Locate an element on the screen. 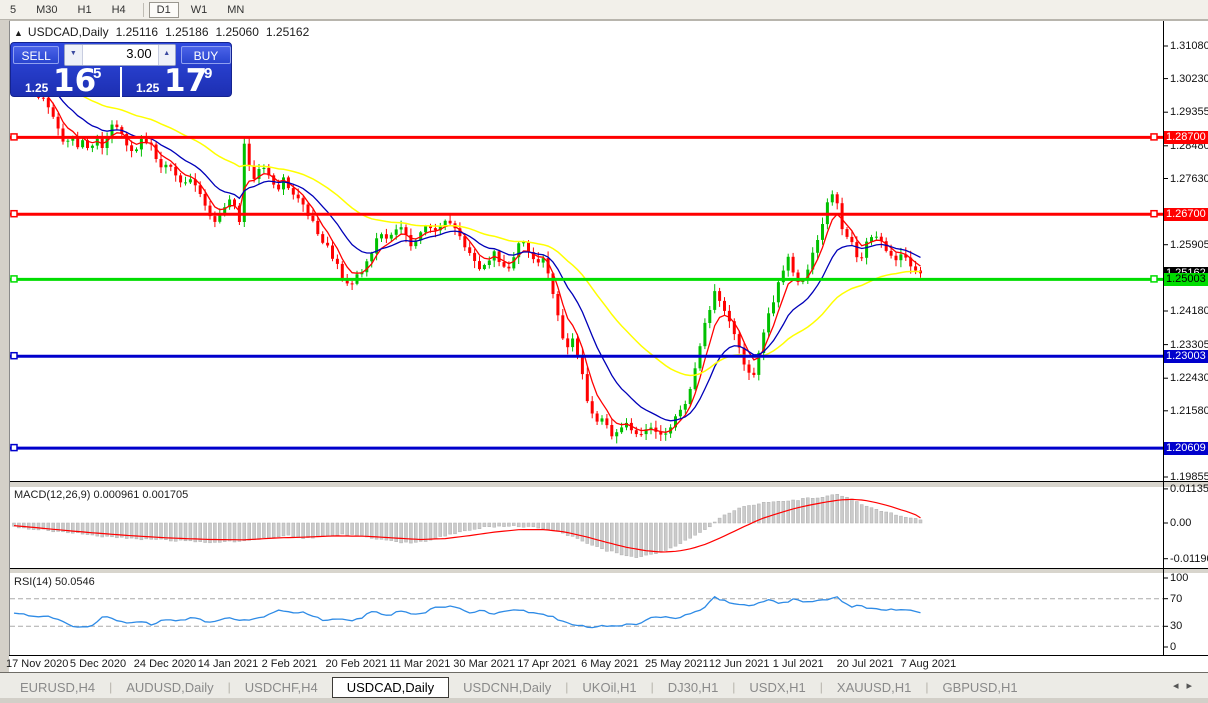 The height and width of the screenshot is (703, 1208). chart-tab-eurusd: EURUSD,H4 is located at coordinates (57, 687).